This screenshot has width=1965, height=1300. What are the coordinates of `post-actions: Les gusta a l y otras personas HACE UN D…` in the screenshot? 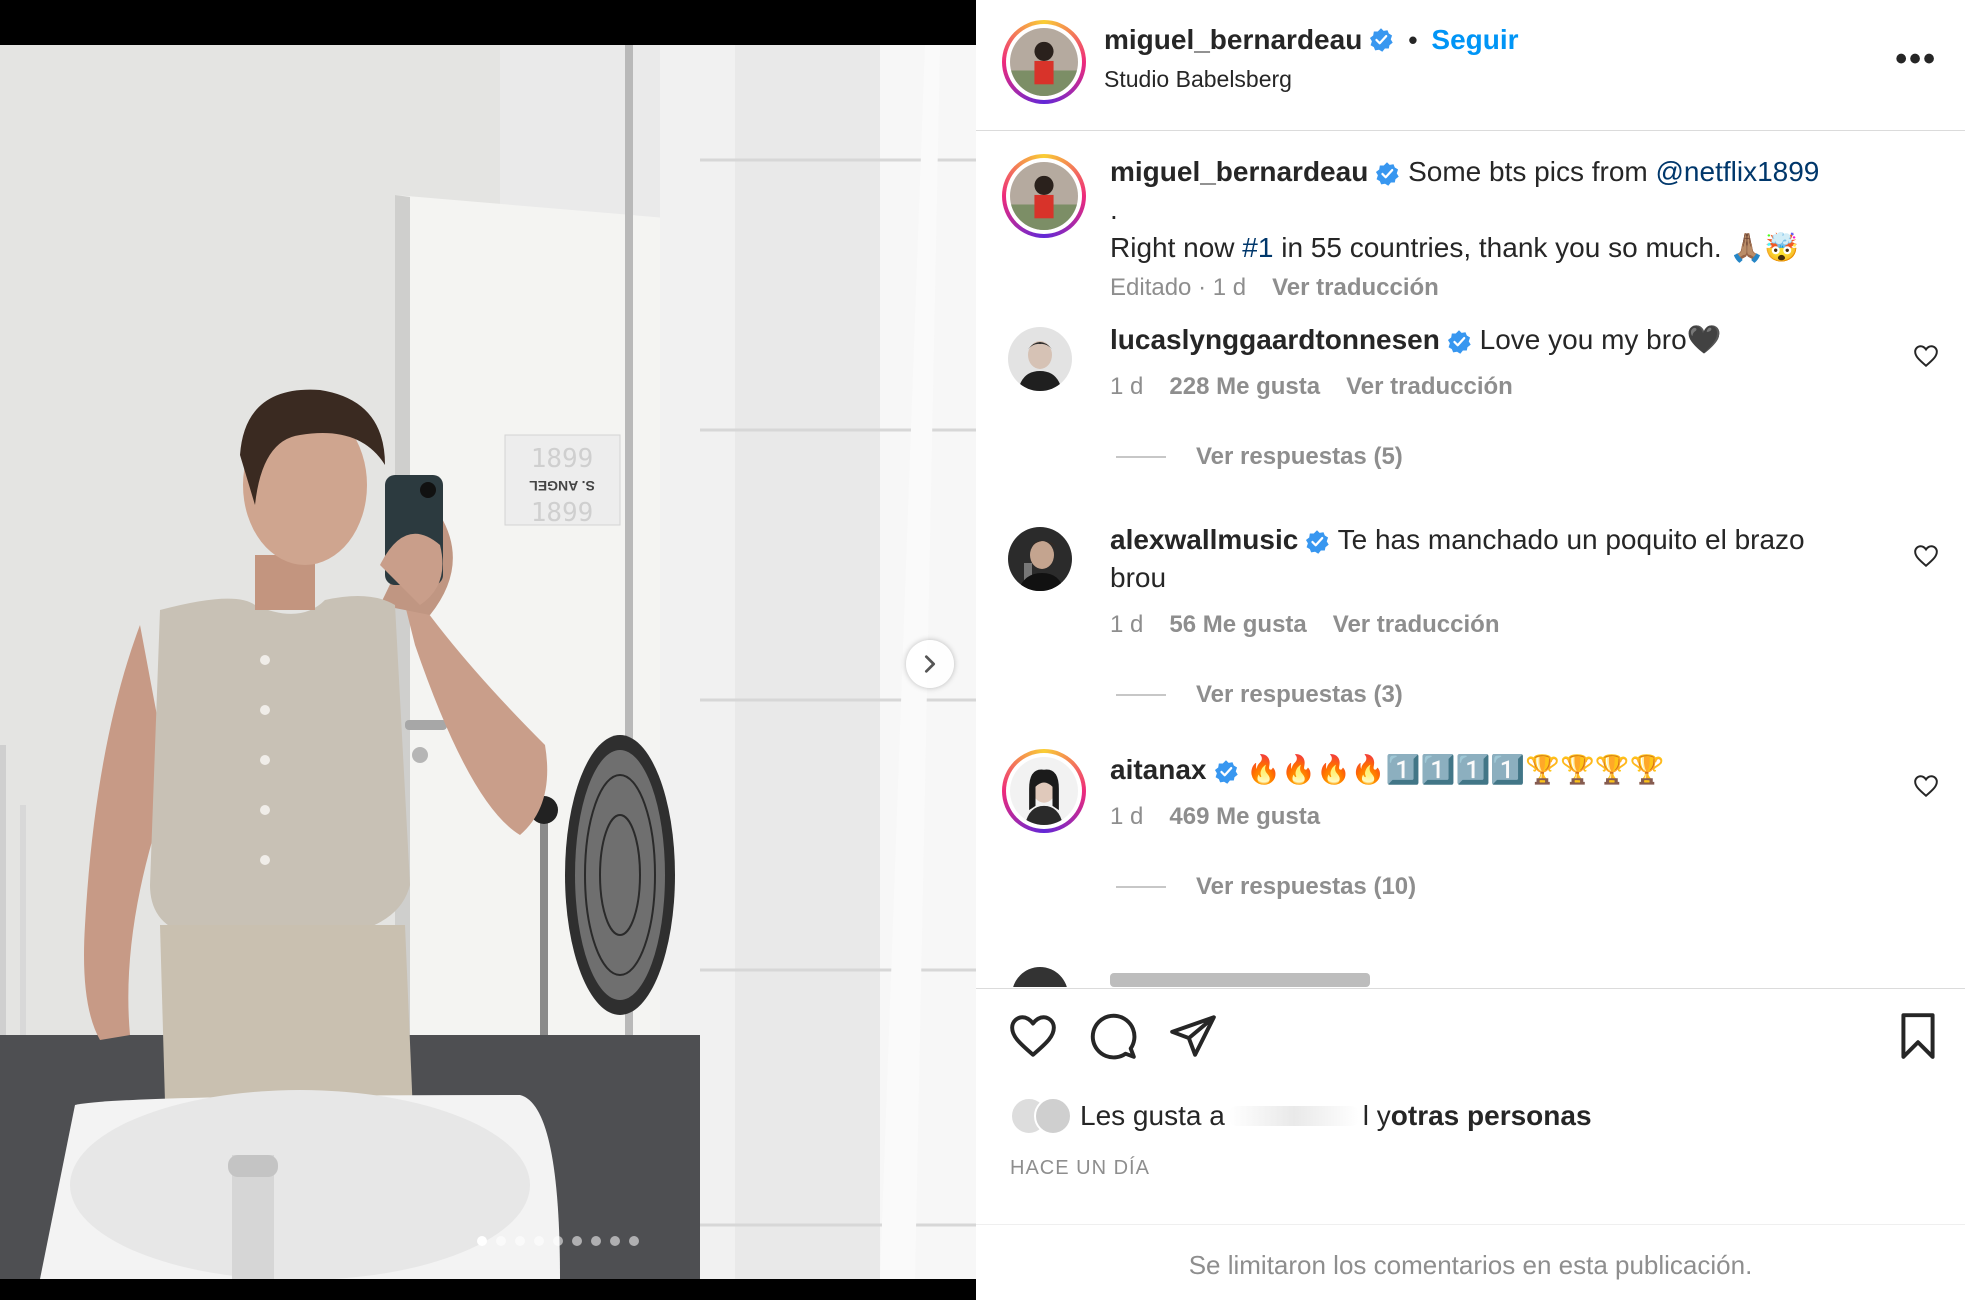 It's located at (1470, 1105).